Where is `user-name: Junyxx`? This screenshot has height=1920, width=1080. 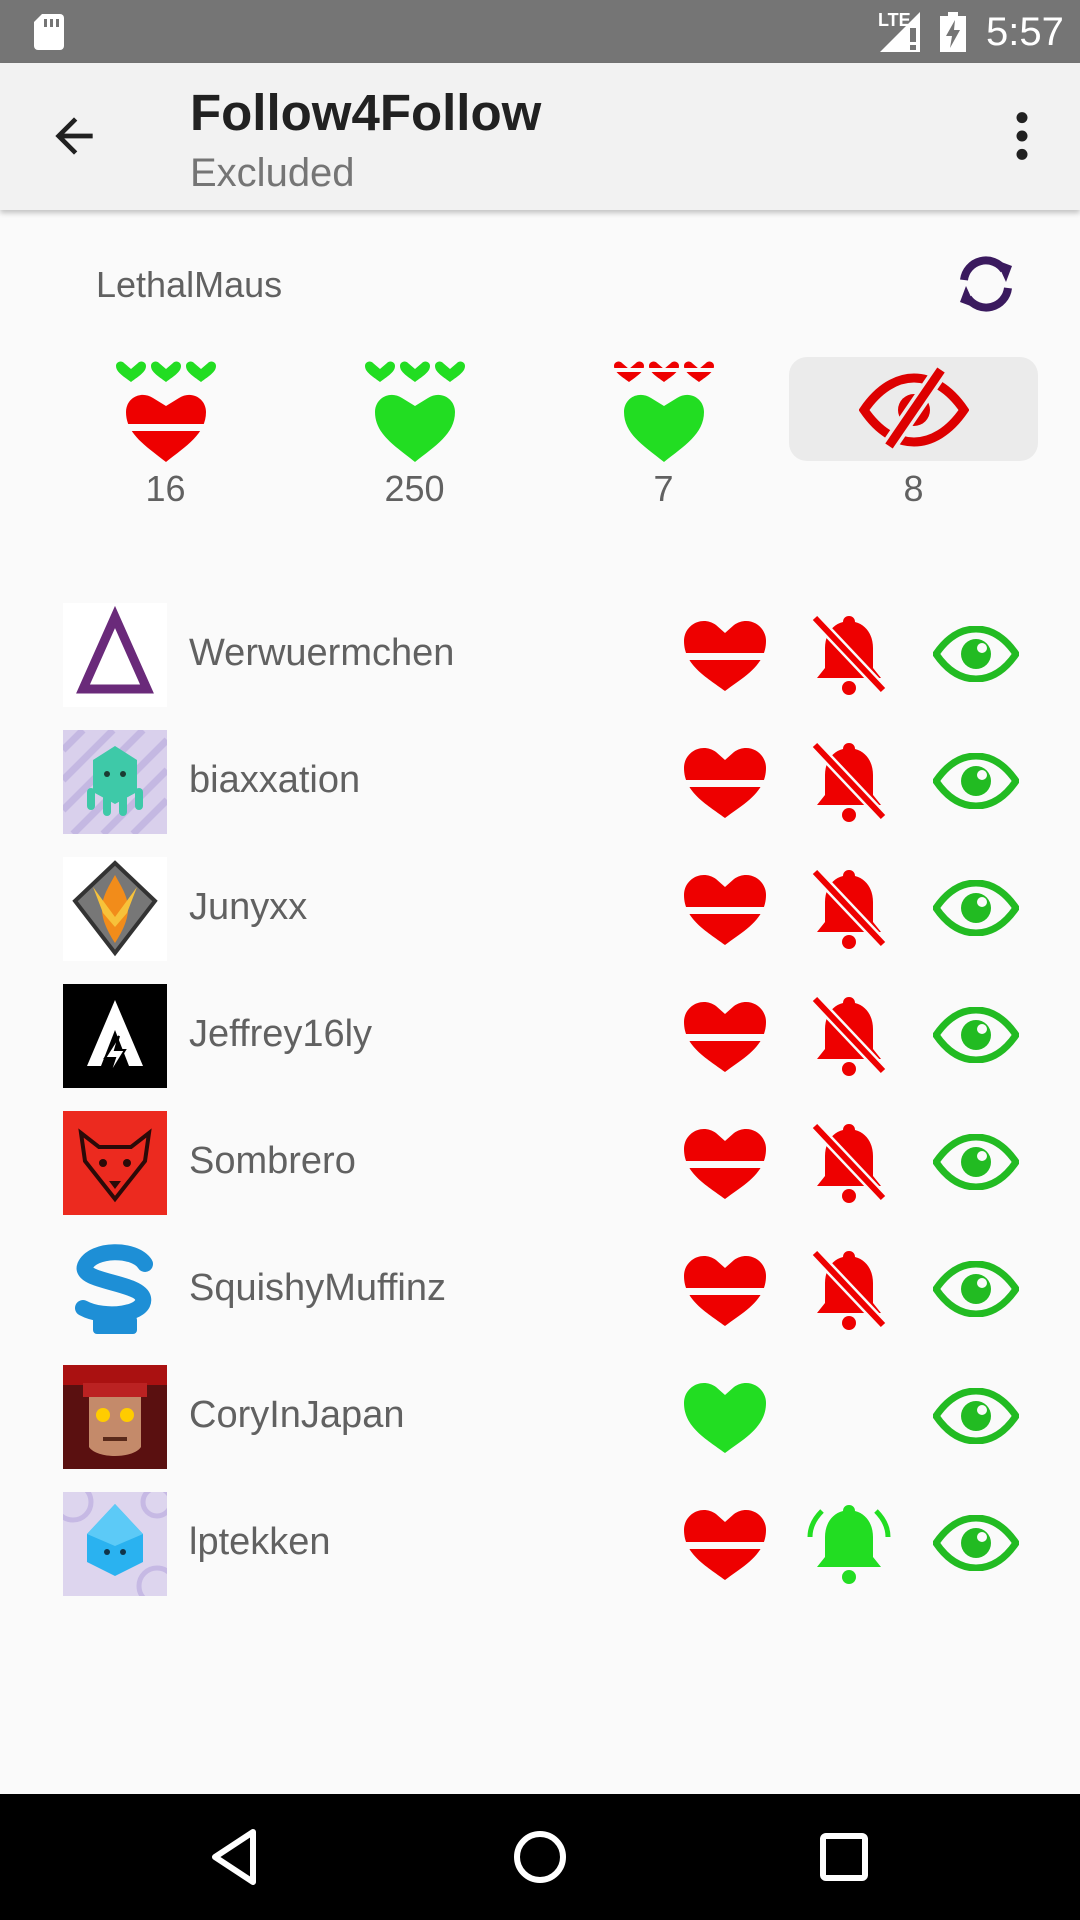 user-name: Junyxx is located at coordinates (248, 907).